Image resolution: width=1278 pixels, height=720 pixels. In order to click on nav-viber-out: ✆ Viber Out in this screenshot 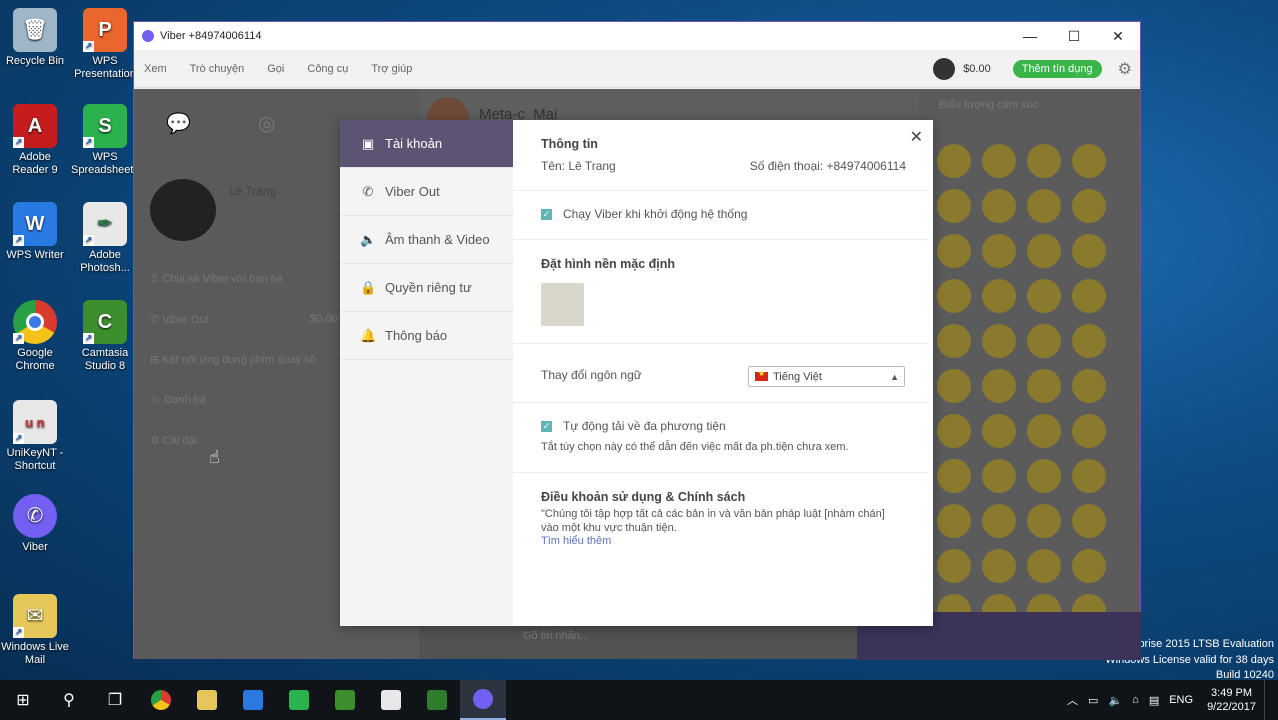, I will do `click(426, 192)`.